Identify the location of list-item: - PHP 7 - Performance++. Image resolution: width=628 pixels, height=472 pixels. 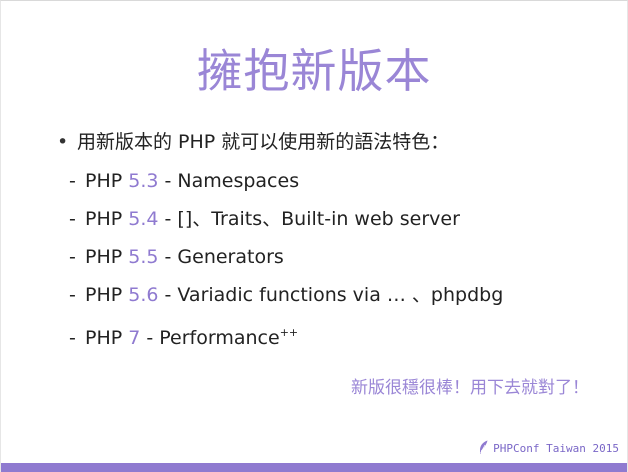
(286, 338).